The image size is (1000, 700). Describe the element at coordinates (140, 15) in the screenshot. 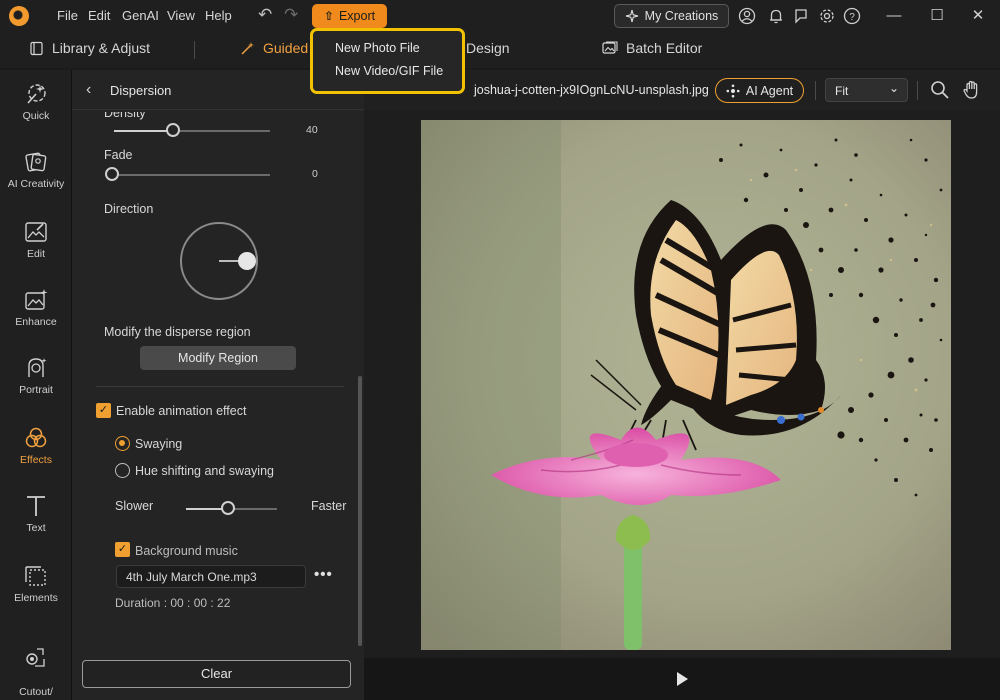

I see `menu-genai: GenAI` at that location.